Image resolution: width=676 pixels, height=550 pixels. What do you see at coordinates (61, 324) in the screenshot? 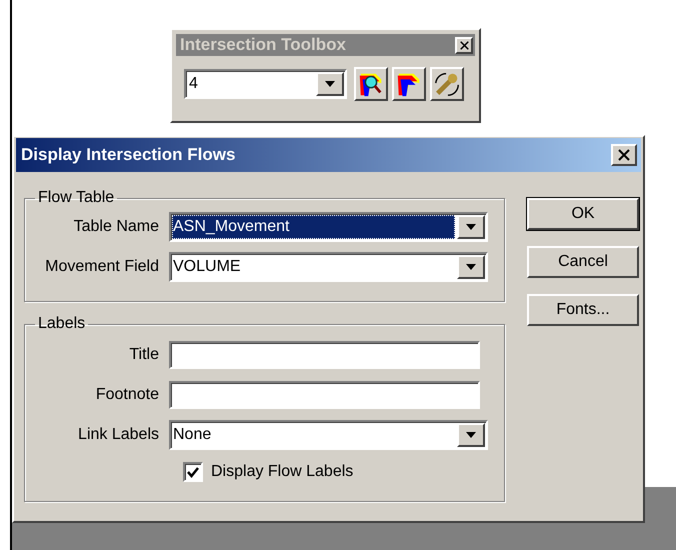
I see `group-label: Labels` at bounding box center [61, 324].